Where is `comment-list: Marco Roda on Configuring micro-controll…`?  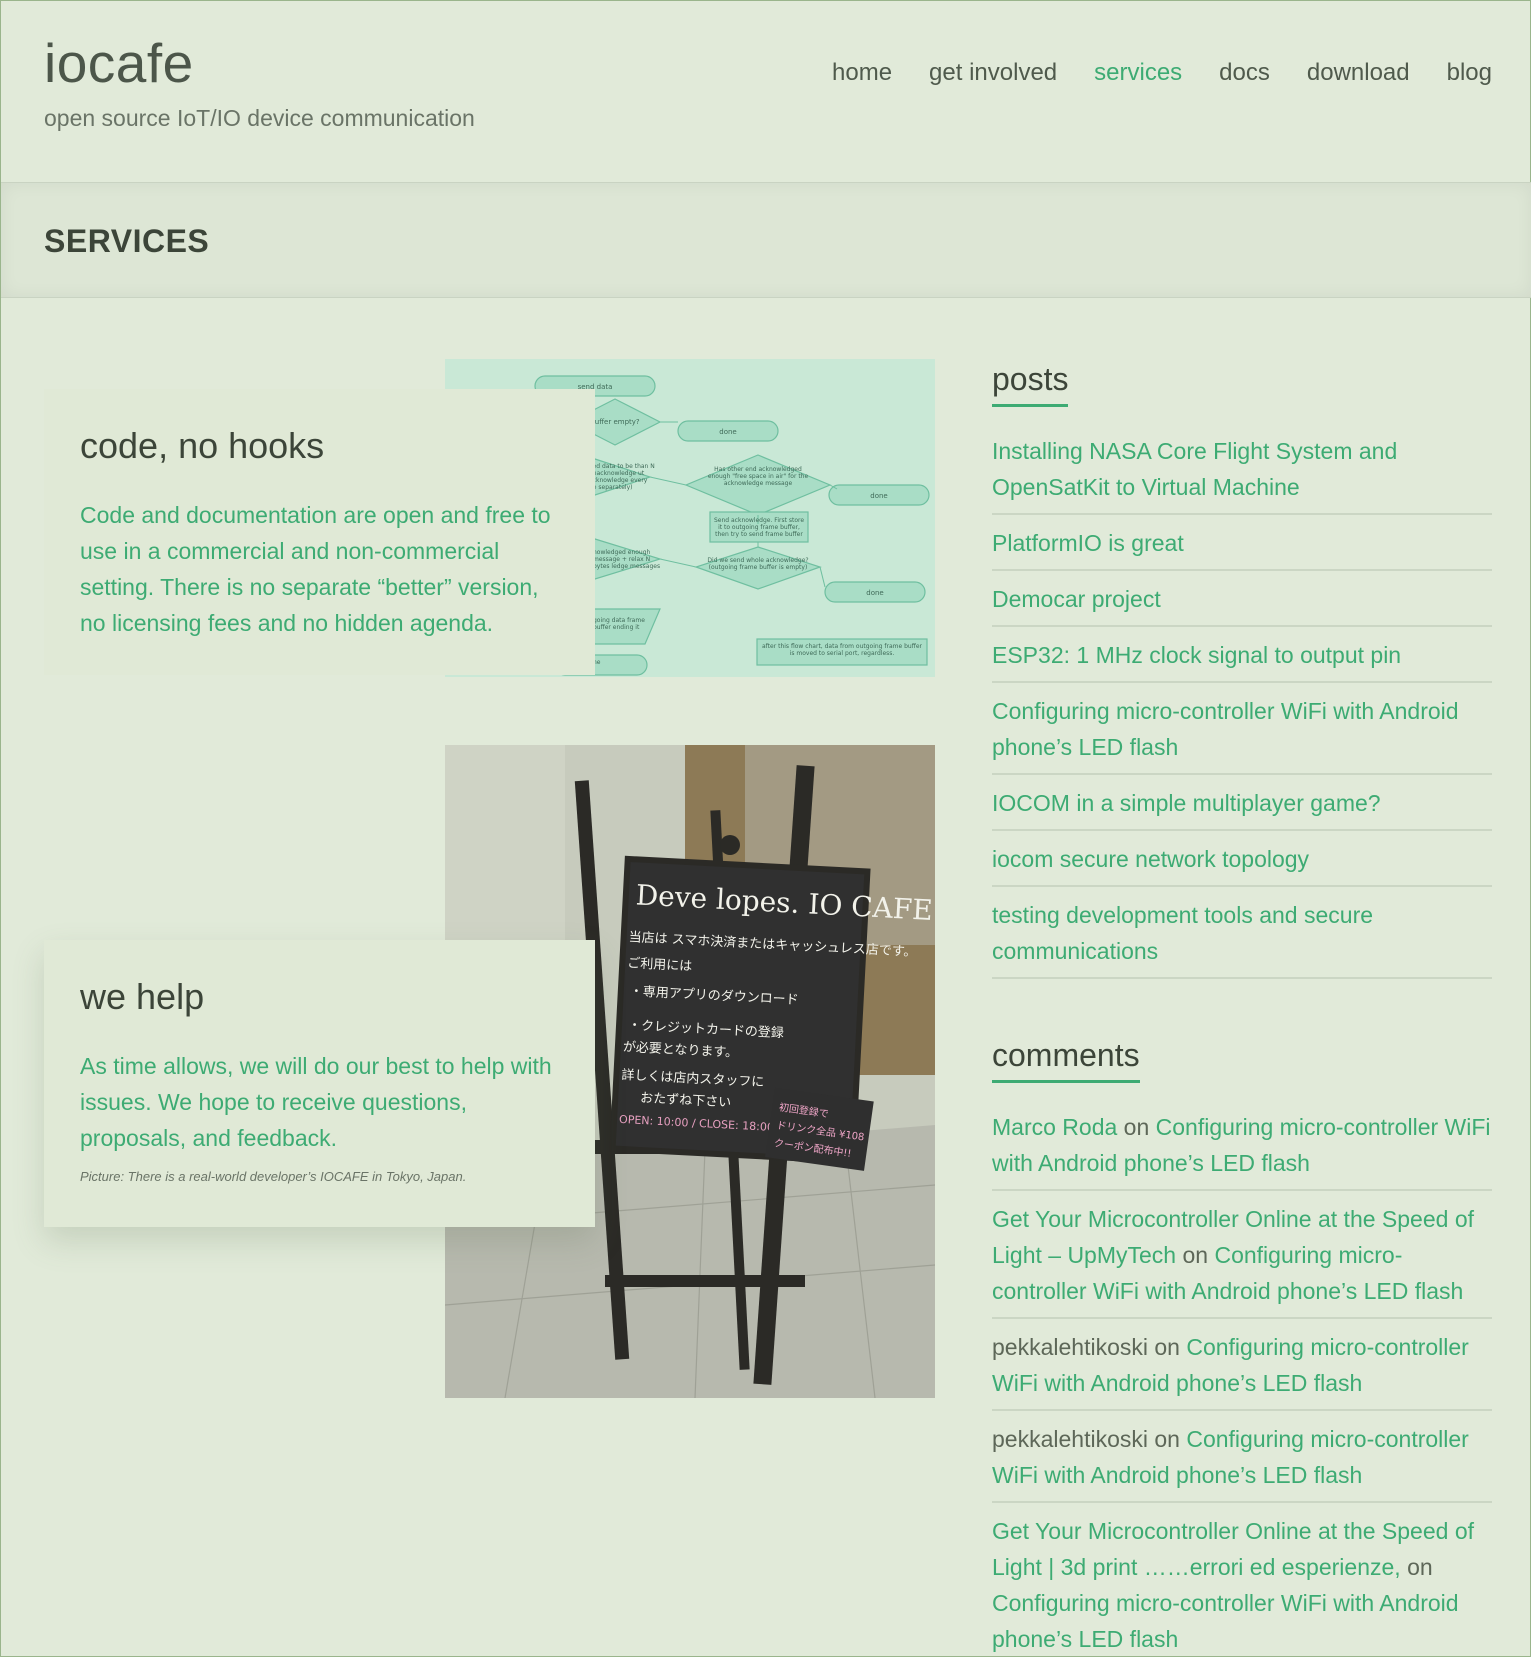
comment-list: Marco Roda on Configuring micro-controll… is located at coordinates (1242, 1383).